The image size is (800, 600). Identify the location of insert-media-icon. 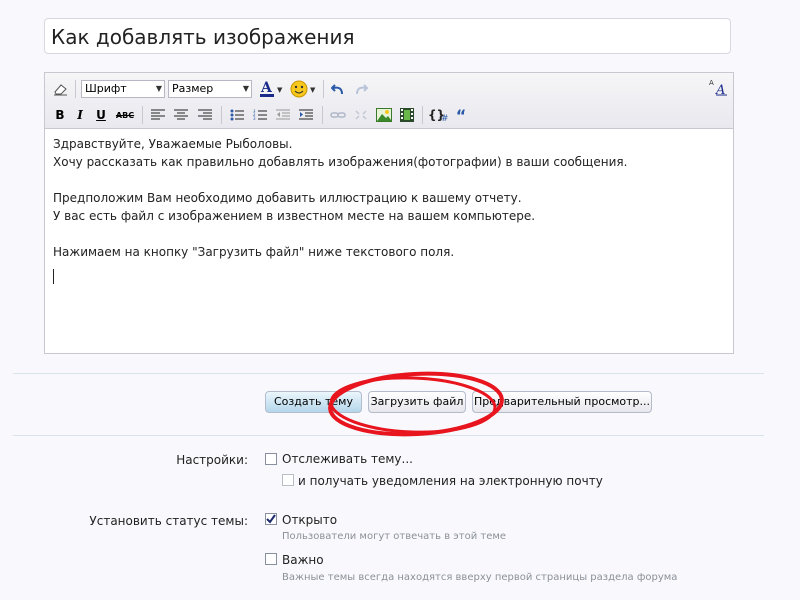
(407, 115).